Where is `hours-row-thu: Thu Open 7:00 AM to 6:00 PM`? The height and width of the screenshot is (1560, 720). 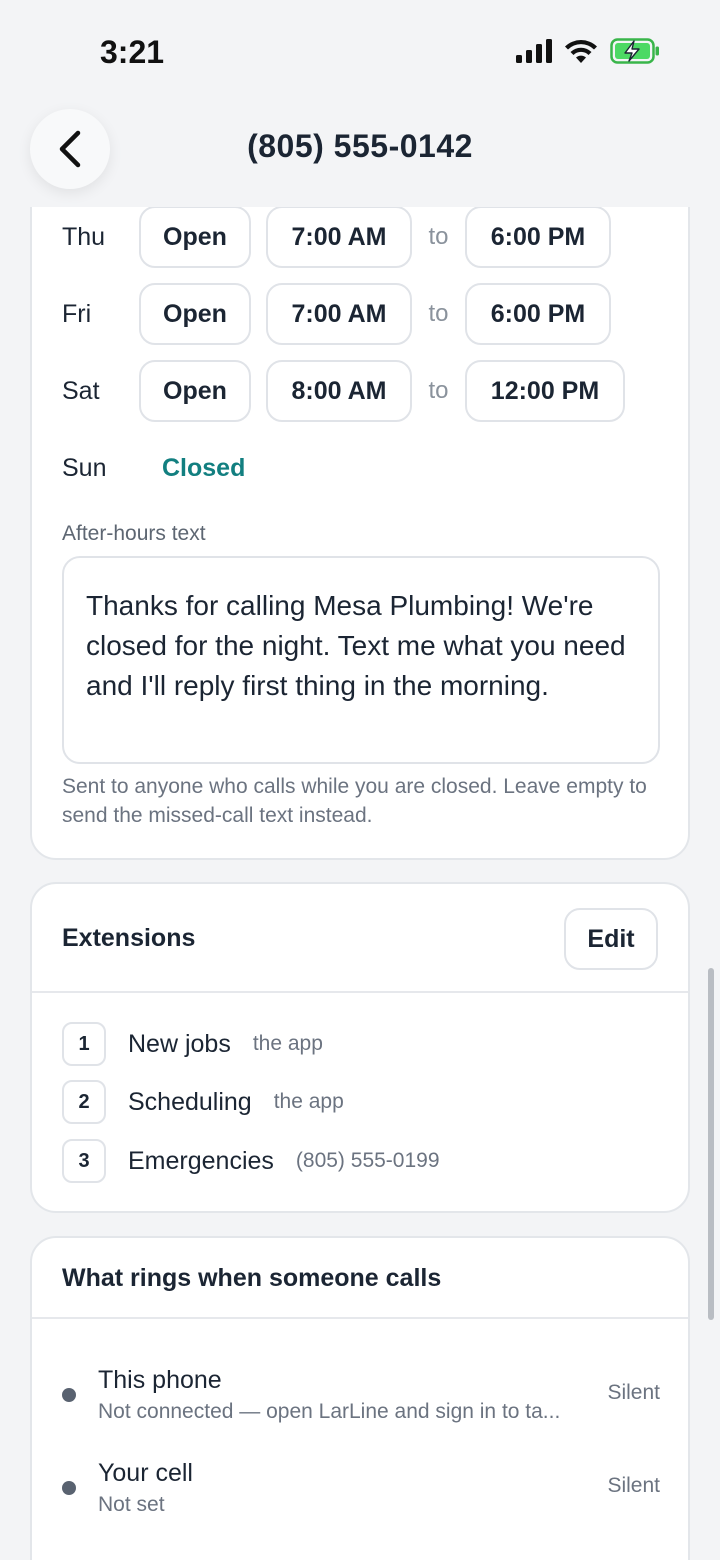
hours-row-thu: Thu Open 7:00 AM to 6:00 PM is located at coordinates (336, 237).